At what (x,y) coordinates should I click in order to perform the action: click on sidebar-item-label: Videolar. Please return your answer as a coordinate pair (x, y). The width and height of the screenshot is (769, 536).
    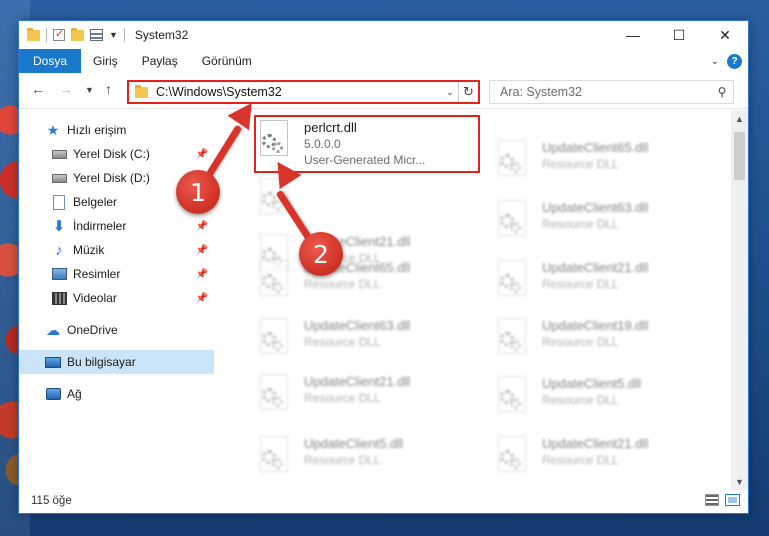
    Looking at the image, I should click on (95, 298).